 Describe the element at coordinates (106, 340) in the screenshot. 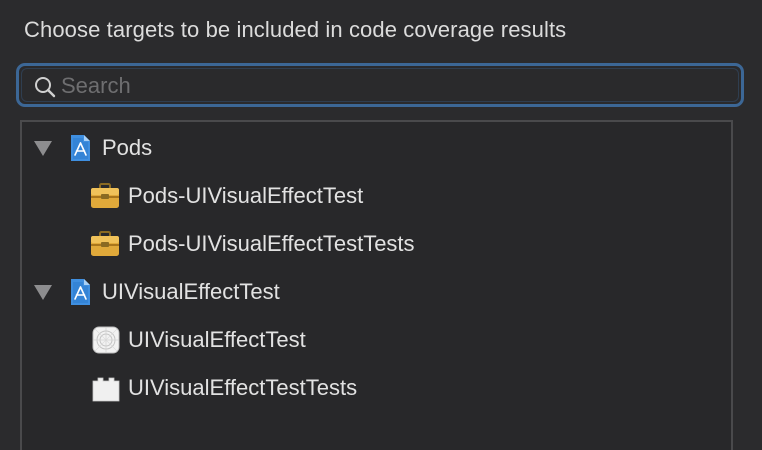

I see `app-target-icon` at that location.